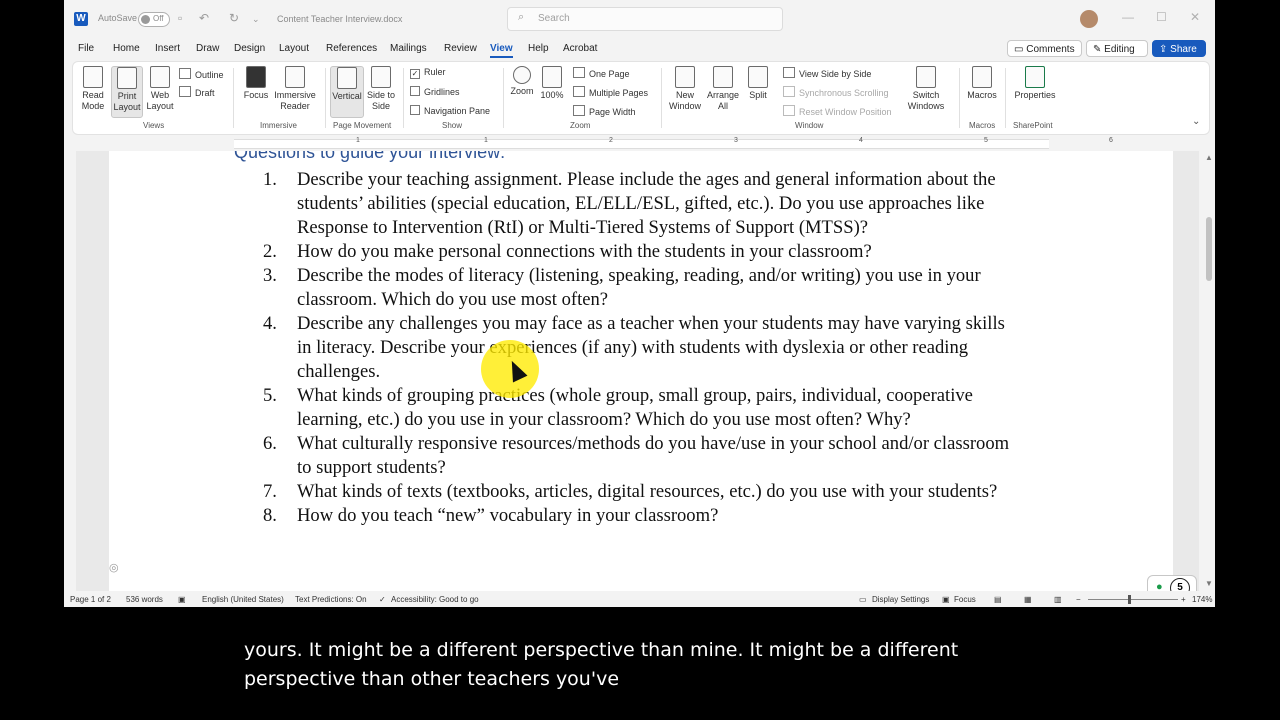  What do you see at coordinates (845, 112) in the screenshot?
I see `reset-window-position-label: Reset Window Position` at bounding box center [845, 112].